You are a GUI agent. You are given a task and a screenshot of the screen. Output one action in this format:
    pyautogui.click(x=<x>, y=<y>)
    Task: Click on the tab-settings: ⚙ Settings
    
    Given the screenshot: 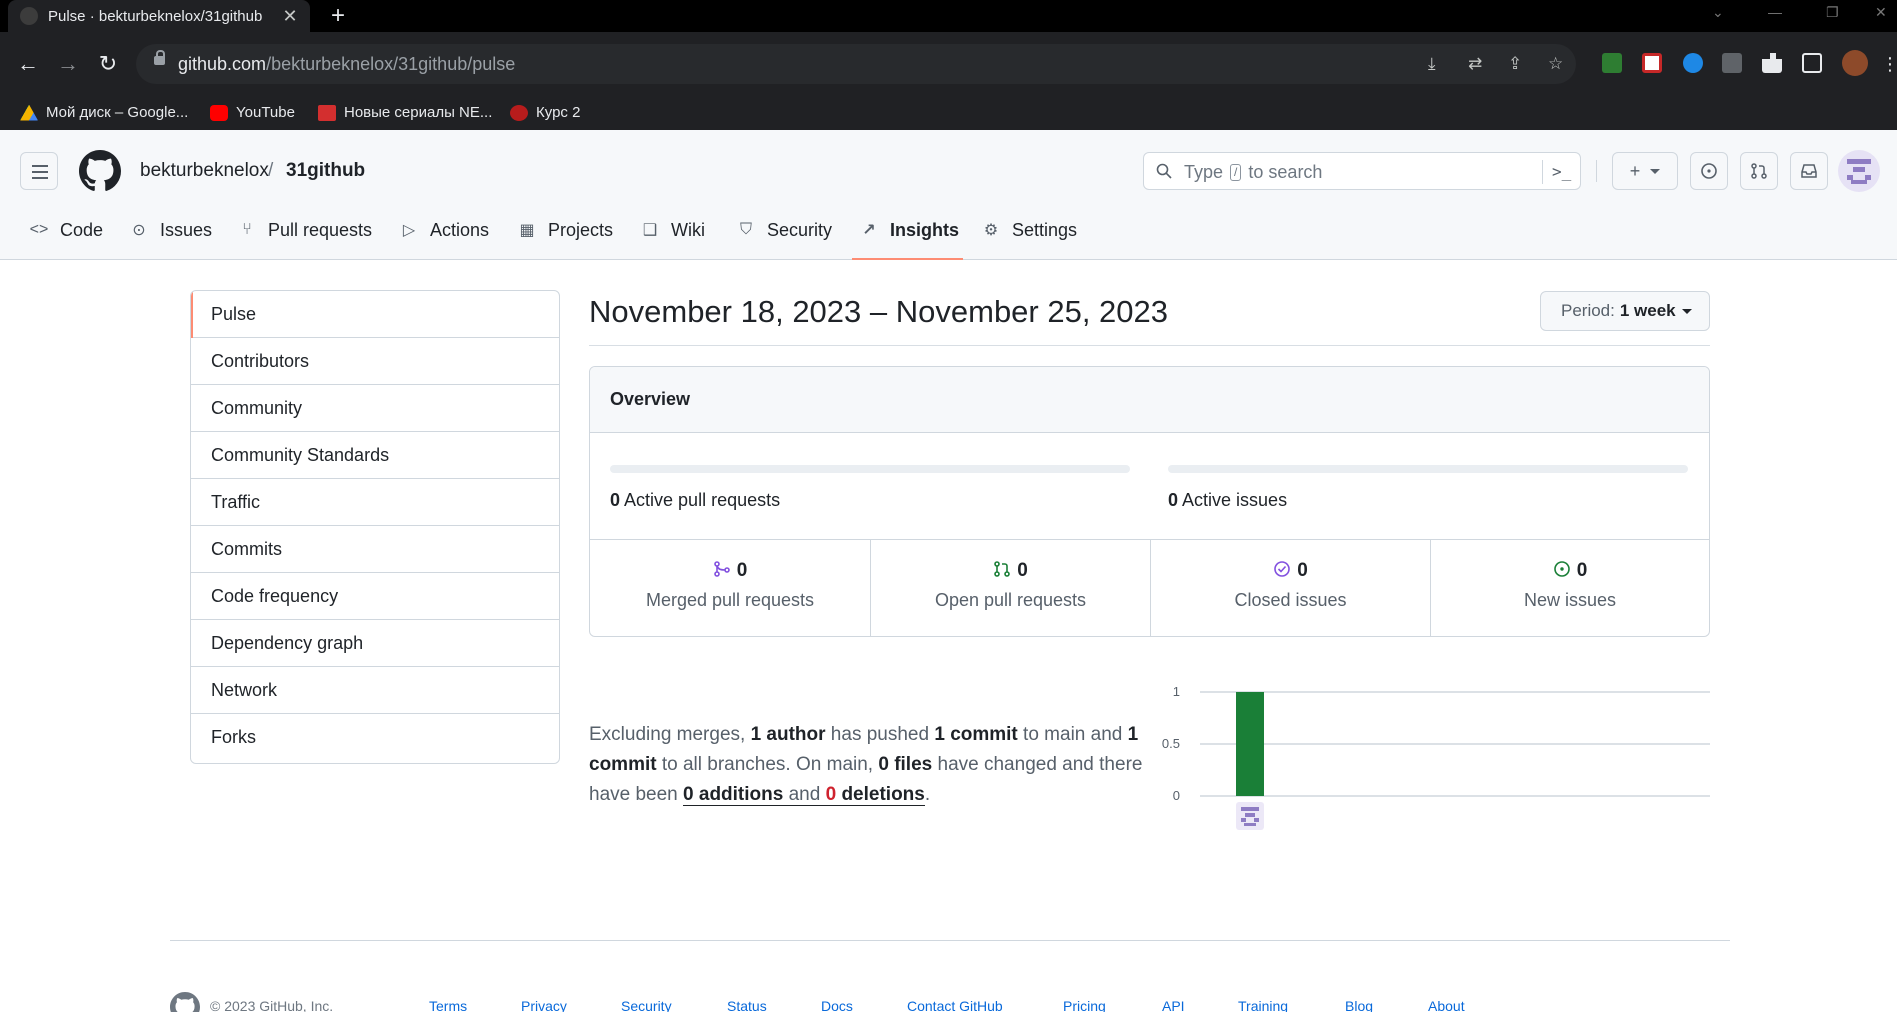 What is the action you would take?
    pyautogui.click(x=1029, y=230)
    